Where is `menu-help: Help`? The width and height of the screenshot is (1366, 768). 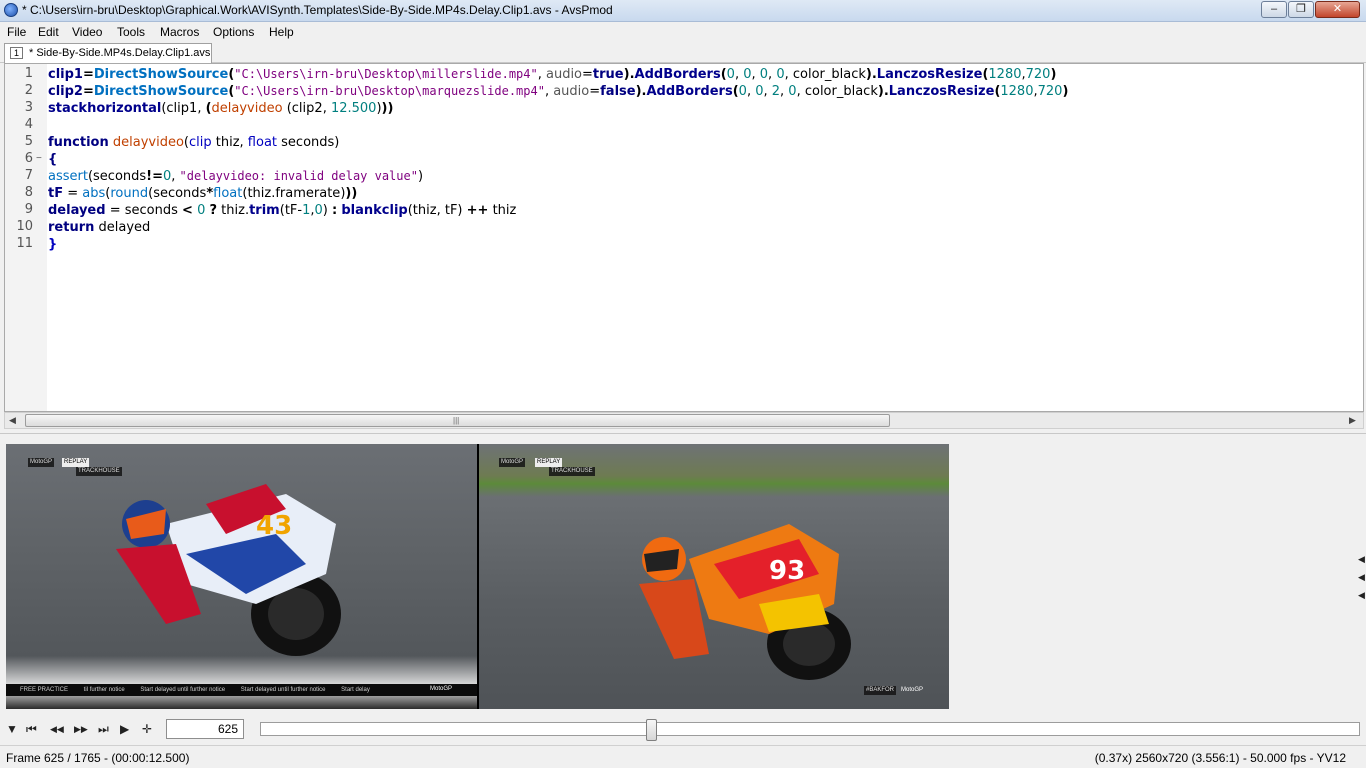 menu-help: Help is located at coordinates (281, 32).